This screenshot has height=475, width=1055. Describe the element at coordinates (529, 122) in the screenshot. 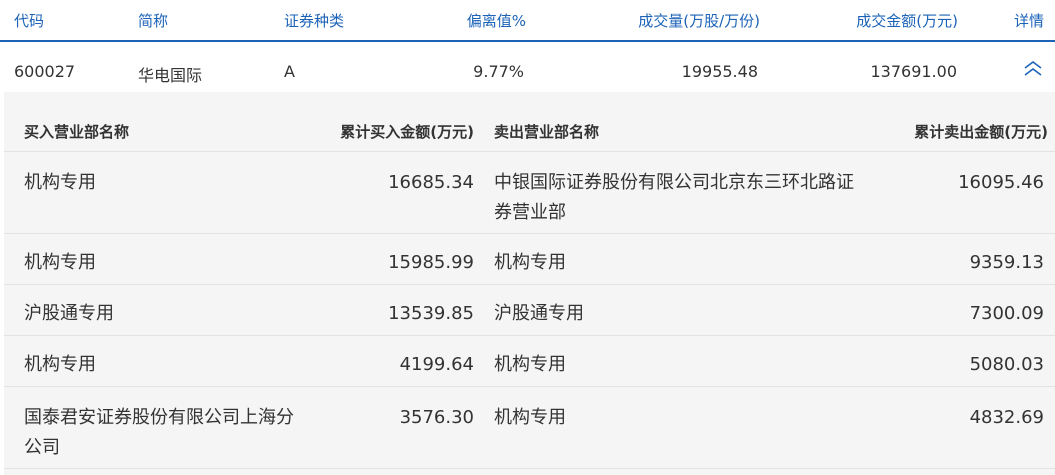

I see `detail-header: 买入营业部名称 累计买入金额(万元) 卖出营业部名称 累计卖出金额(万元)` at that location.